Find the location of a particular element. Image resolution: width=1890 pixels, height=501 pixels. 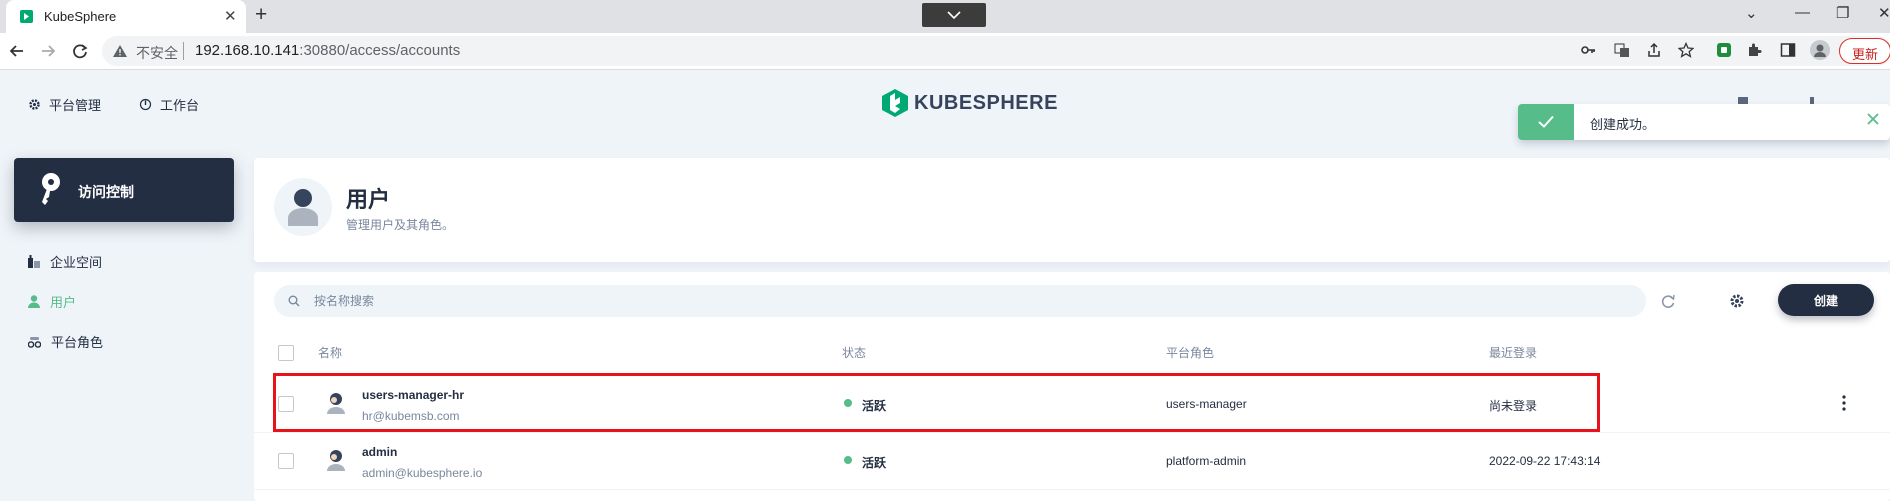

profile-avatar-icon is located at coordinates (1820, 50).